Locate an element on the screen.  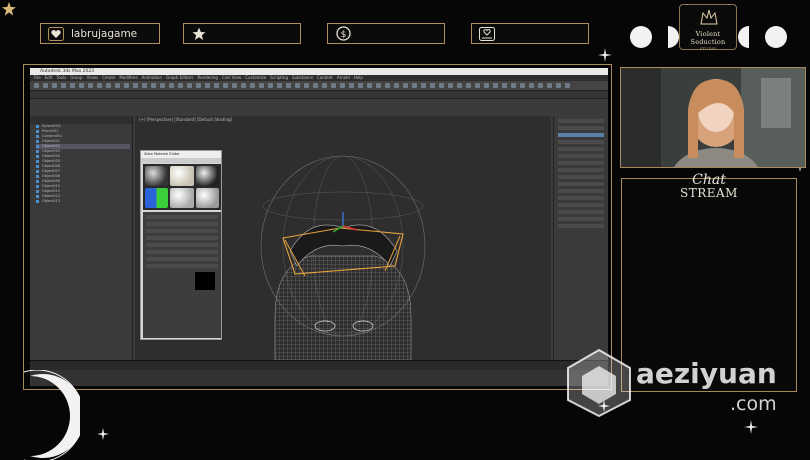
material-editor-window: Slate Material Editor is located at coordinates (181, 245).